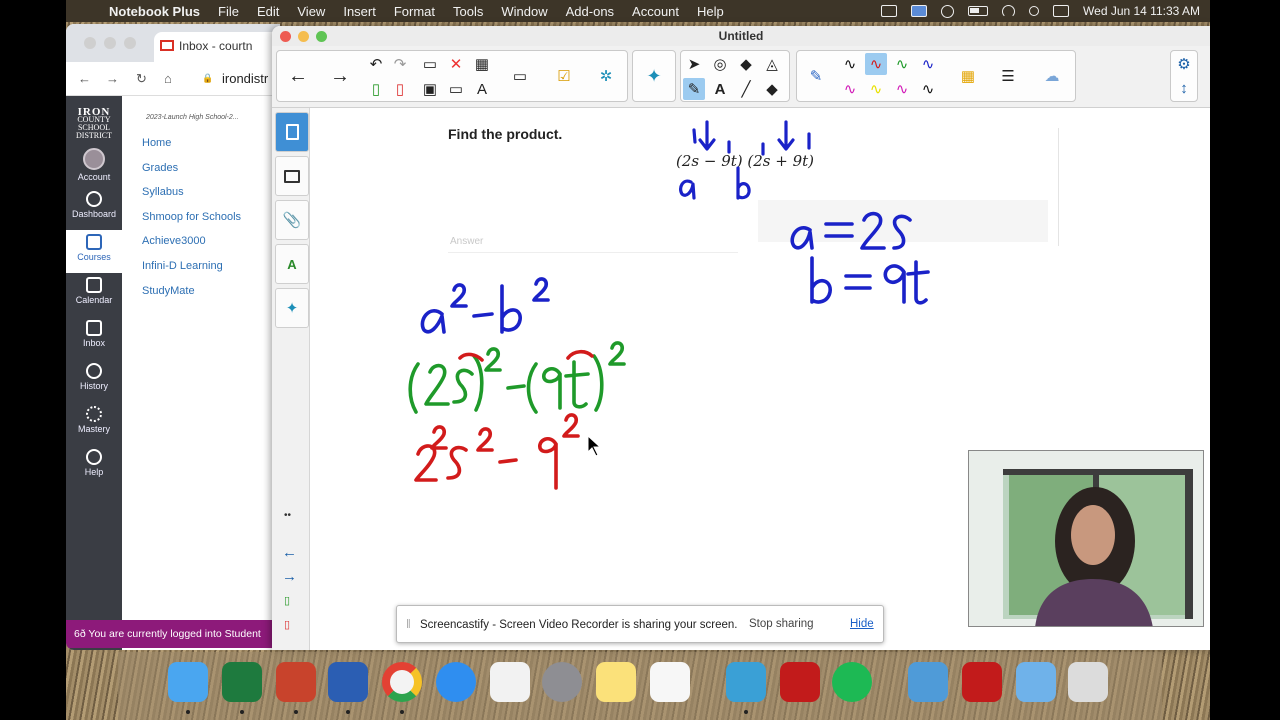 The height and width of the screenshot is (720, 1280). What do you see at coordinates (154, 11) in the screenshot?
I see `menu-app-name: Notebook Plus` at bounding box center [154, 11].